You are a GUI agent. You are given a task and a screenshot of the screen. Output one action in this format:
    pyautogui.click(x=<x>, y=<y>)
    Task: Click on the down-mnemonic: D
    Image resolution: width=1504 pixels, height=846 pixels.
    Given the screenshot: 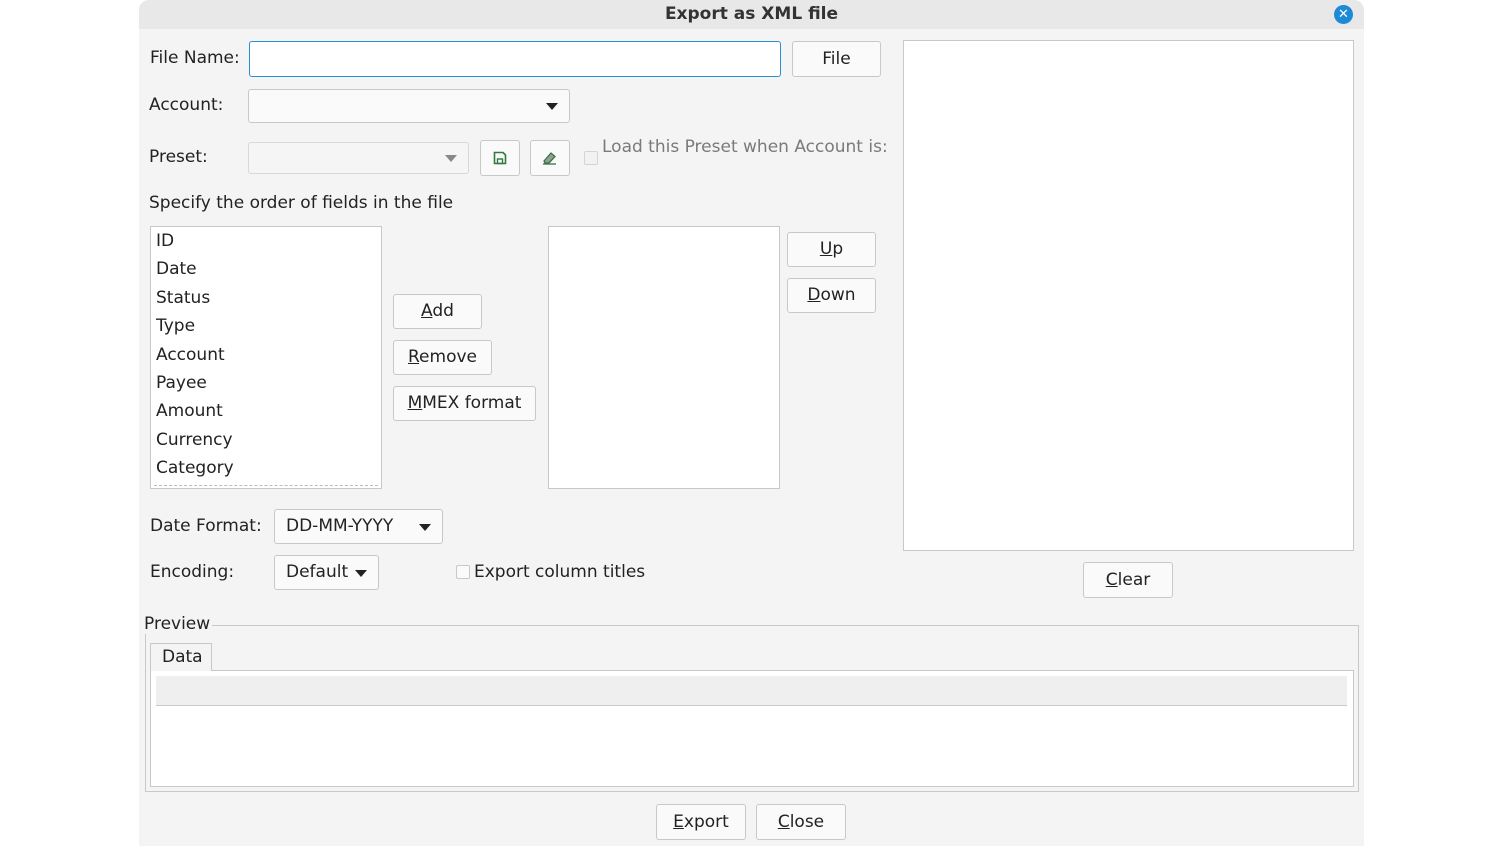 What is the action you would take?
    pyautogui.click(x=814, y=295)
    